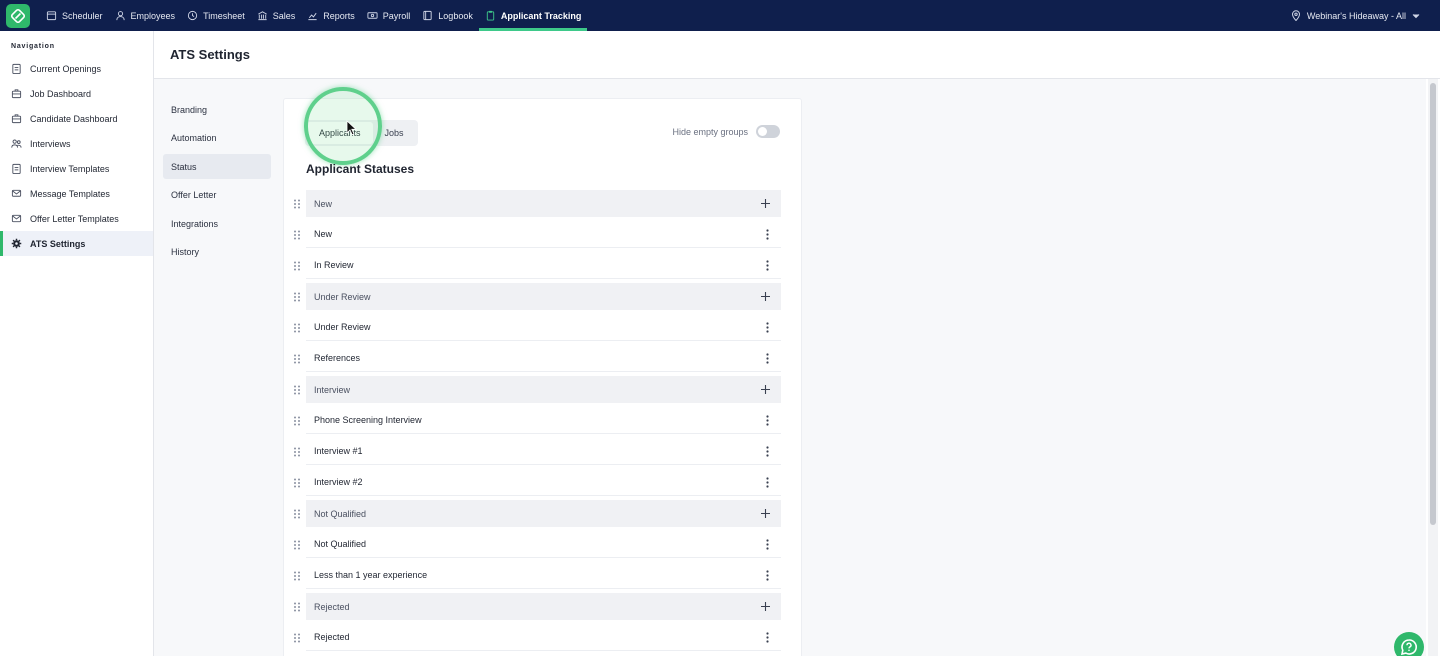 The width and height of the screenshot is (1440, 656). I want to click on status-row: References, so click(537, 358).